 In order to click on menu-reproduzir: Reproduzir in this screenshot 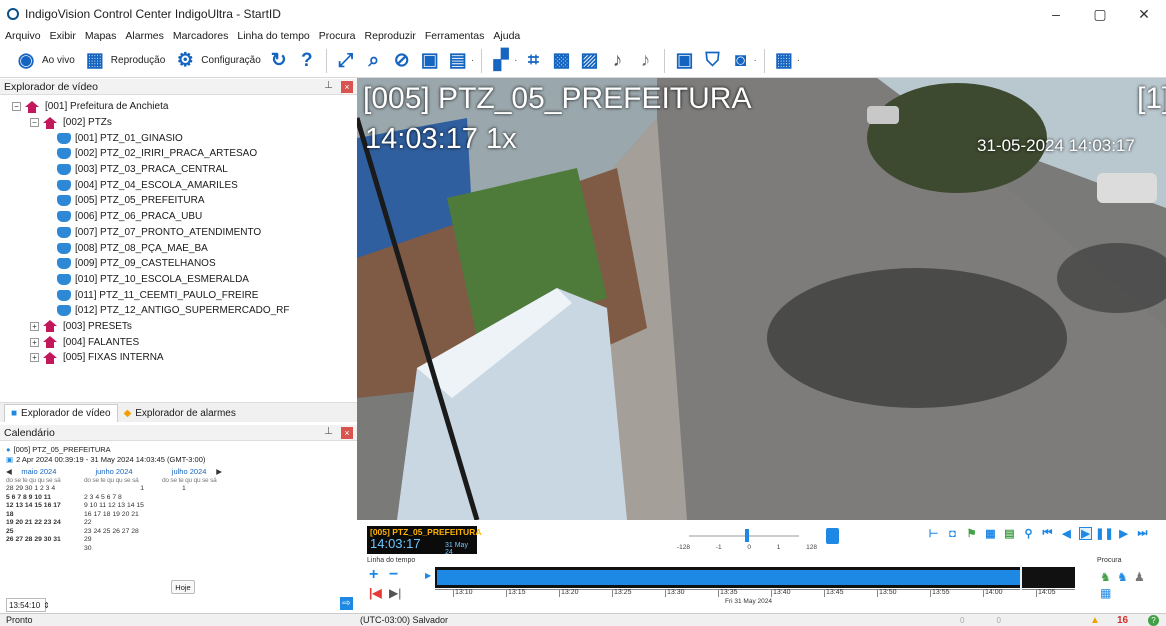, I will do `click(390, 36)`.